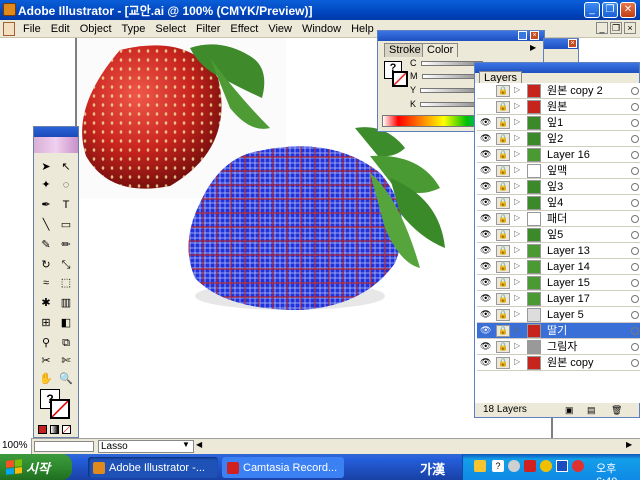 The height and width of the screenshot is (488, 640). What do you see at coordinates (66, 361) in the screenshot?
I see `scissors-tool-icon: ✄` at bounding box center [66, 361].